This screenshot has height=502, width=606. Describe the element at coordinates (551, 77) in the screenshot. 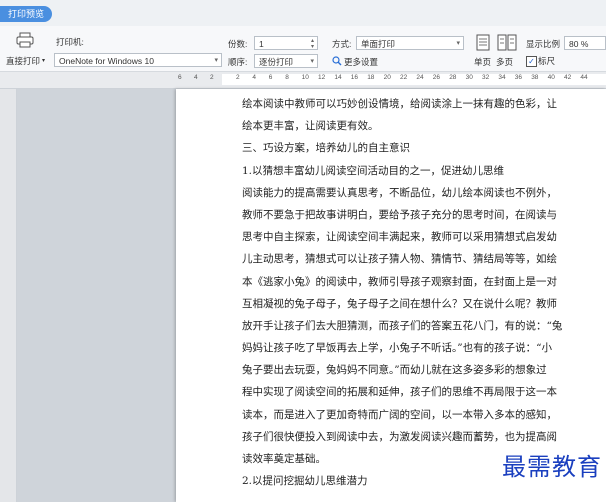

I see `ruler-tick-label: 40` at that location.